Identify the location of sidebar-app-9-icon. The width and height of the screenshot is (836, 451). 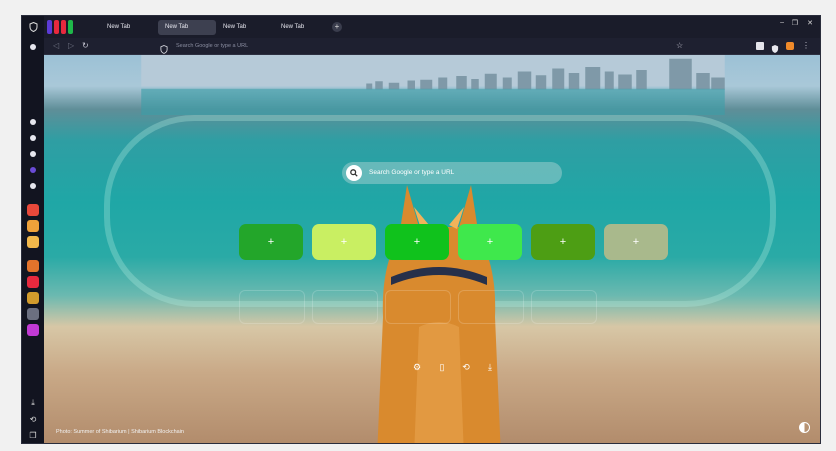
(33, 266).